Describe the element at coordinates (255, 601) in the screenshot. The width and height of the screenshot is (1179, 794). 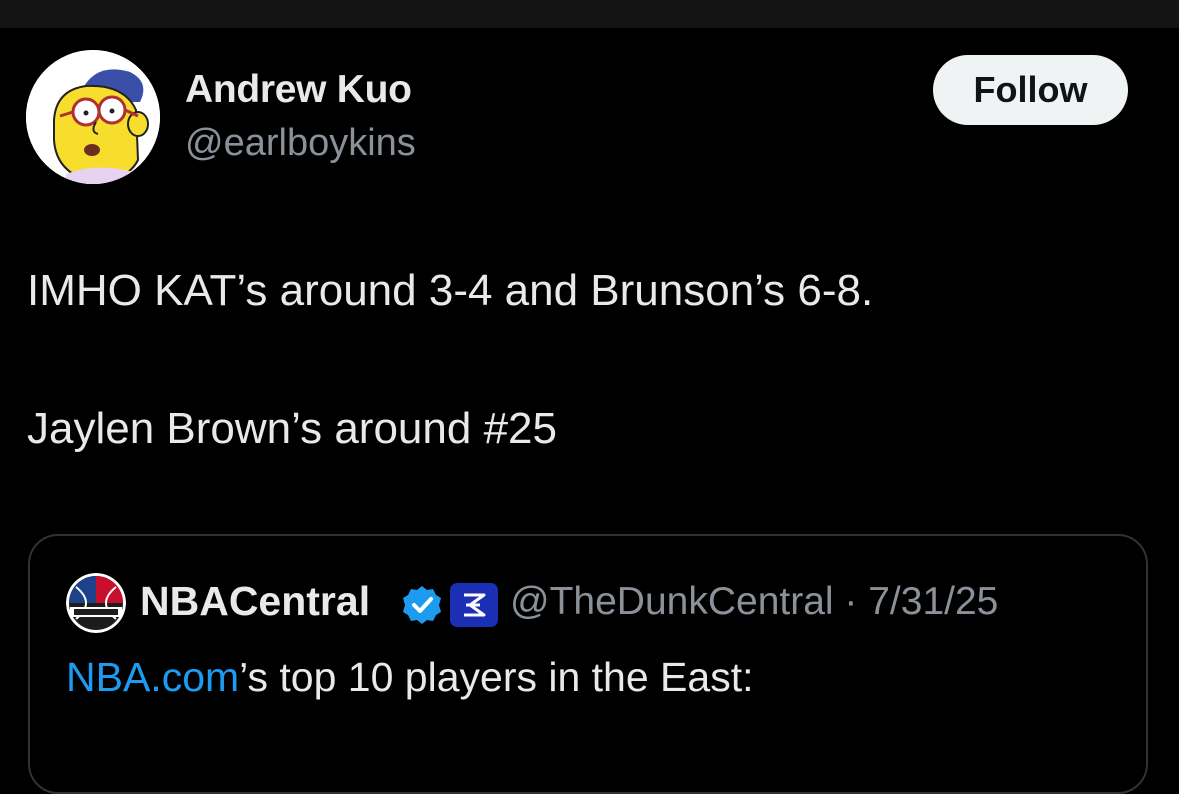
I see `quoted-author-name: NBACentral` at that location.